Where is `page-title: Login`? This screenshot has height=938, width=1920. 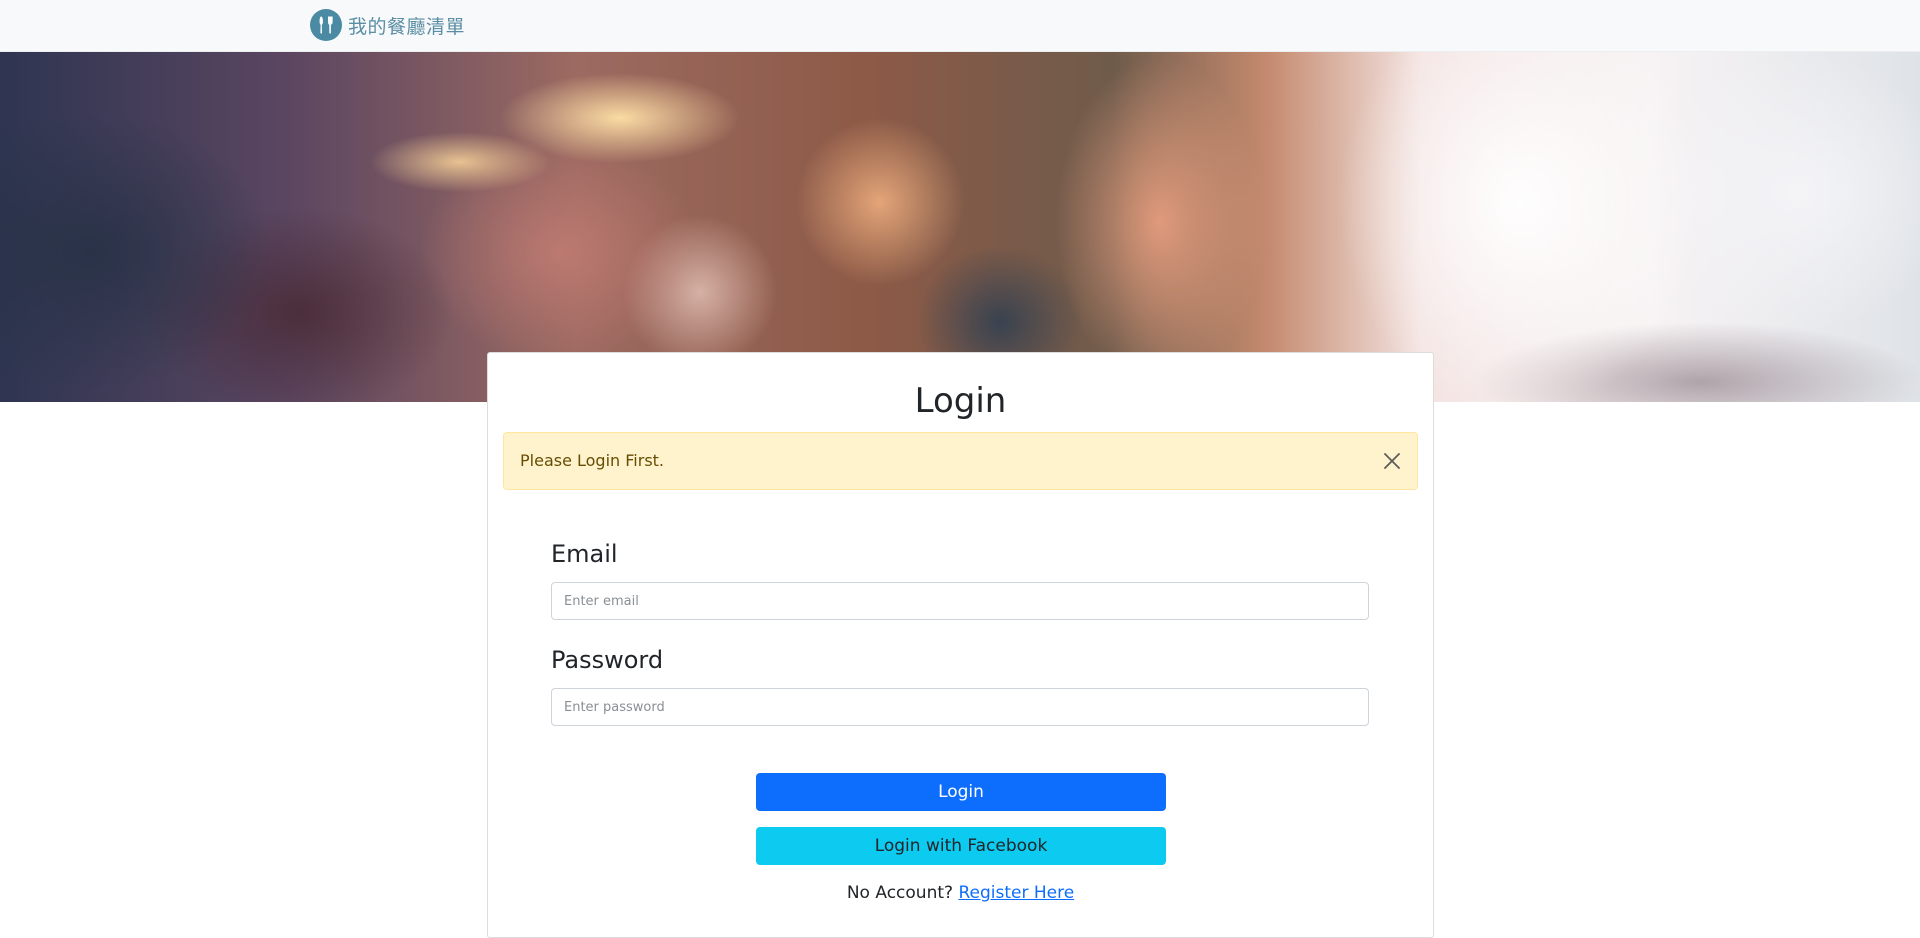
page-title: Login is located at coordinates (960, 401).